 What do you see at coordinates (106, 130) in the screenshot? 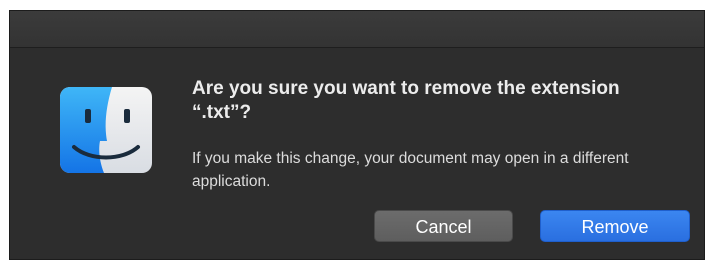
I see `finder-icon` at bounding box center [106, 130].